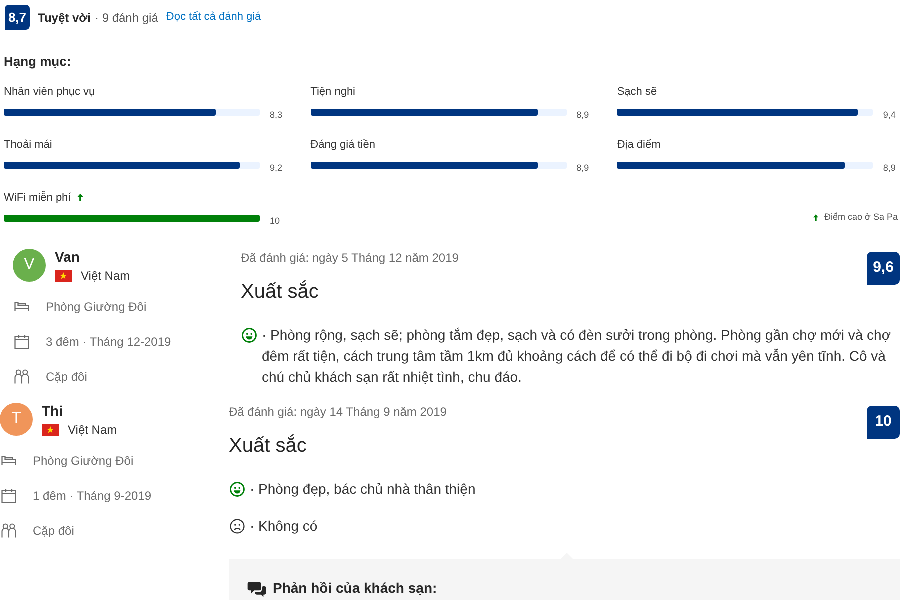  Describe the element at coordinates (355, 588) in the screenshot. I see `response-title: Phản hồi của khách sạn:` at that location.